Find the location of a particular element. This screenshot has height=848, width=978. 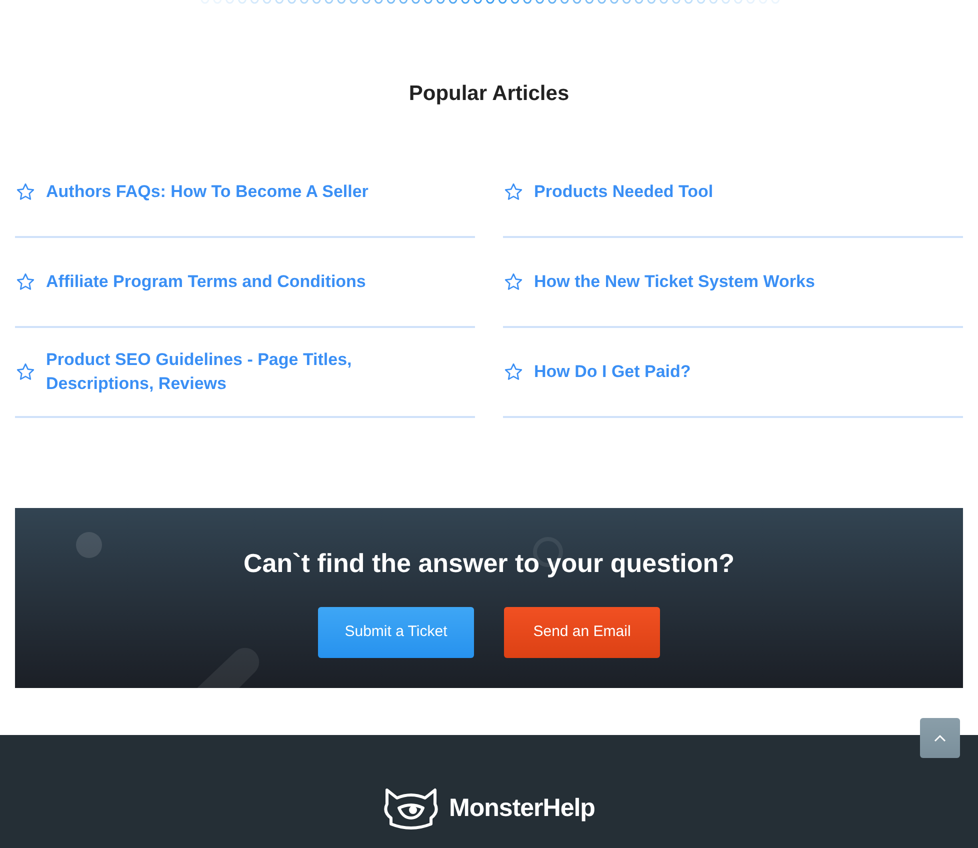

logo-text: MonsterHelp is located at coordinates (522, 808).